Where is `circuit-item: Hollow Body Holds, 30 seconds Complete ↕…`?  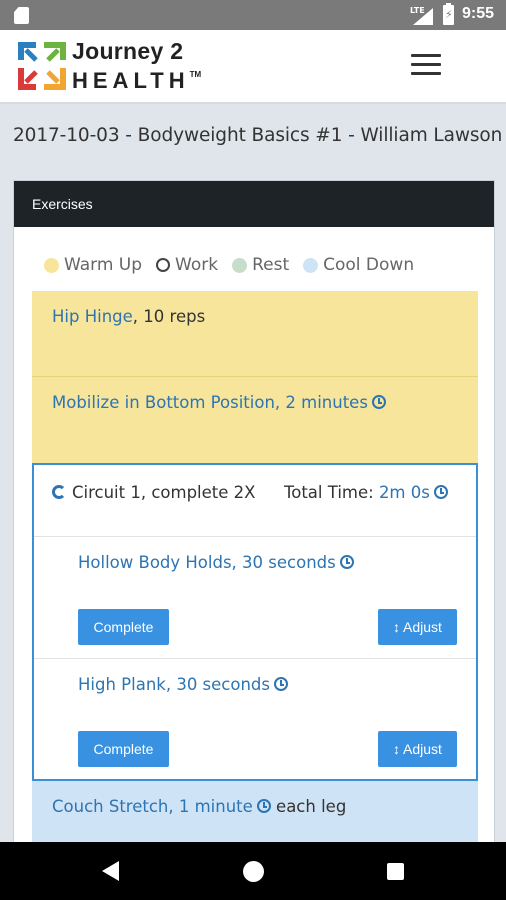
circuit-item: Hollow Body Holds, 30 seconds Complete ↕… is located at coordinates (255, 598).